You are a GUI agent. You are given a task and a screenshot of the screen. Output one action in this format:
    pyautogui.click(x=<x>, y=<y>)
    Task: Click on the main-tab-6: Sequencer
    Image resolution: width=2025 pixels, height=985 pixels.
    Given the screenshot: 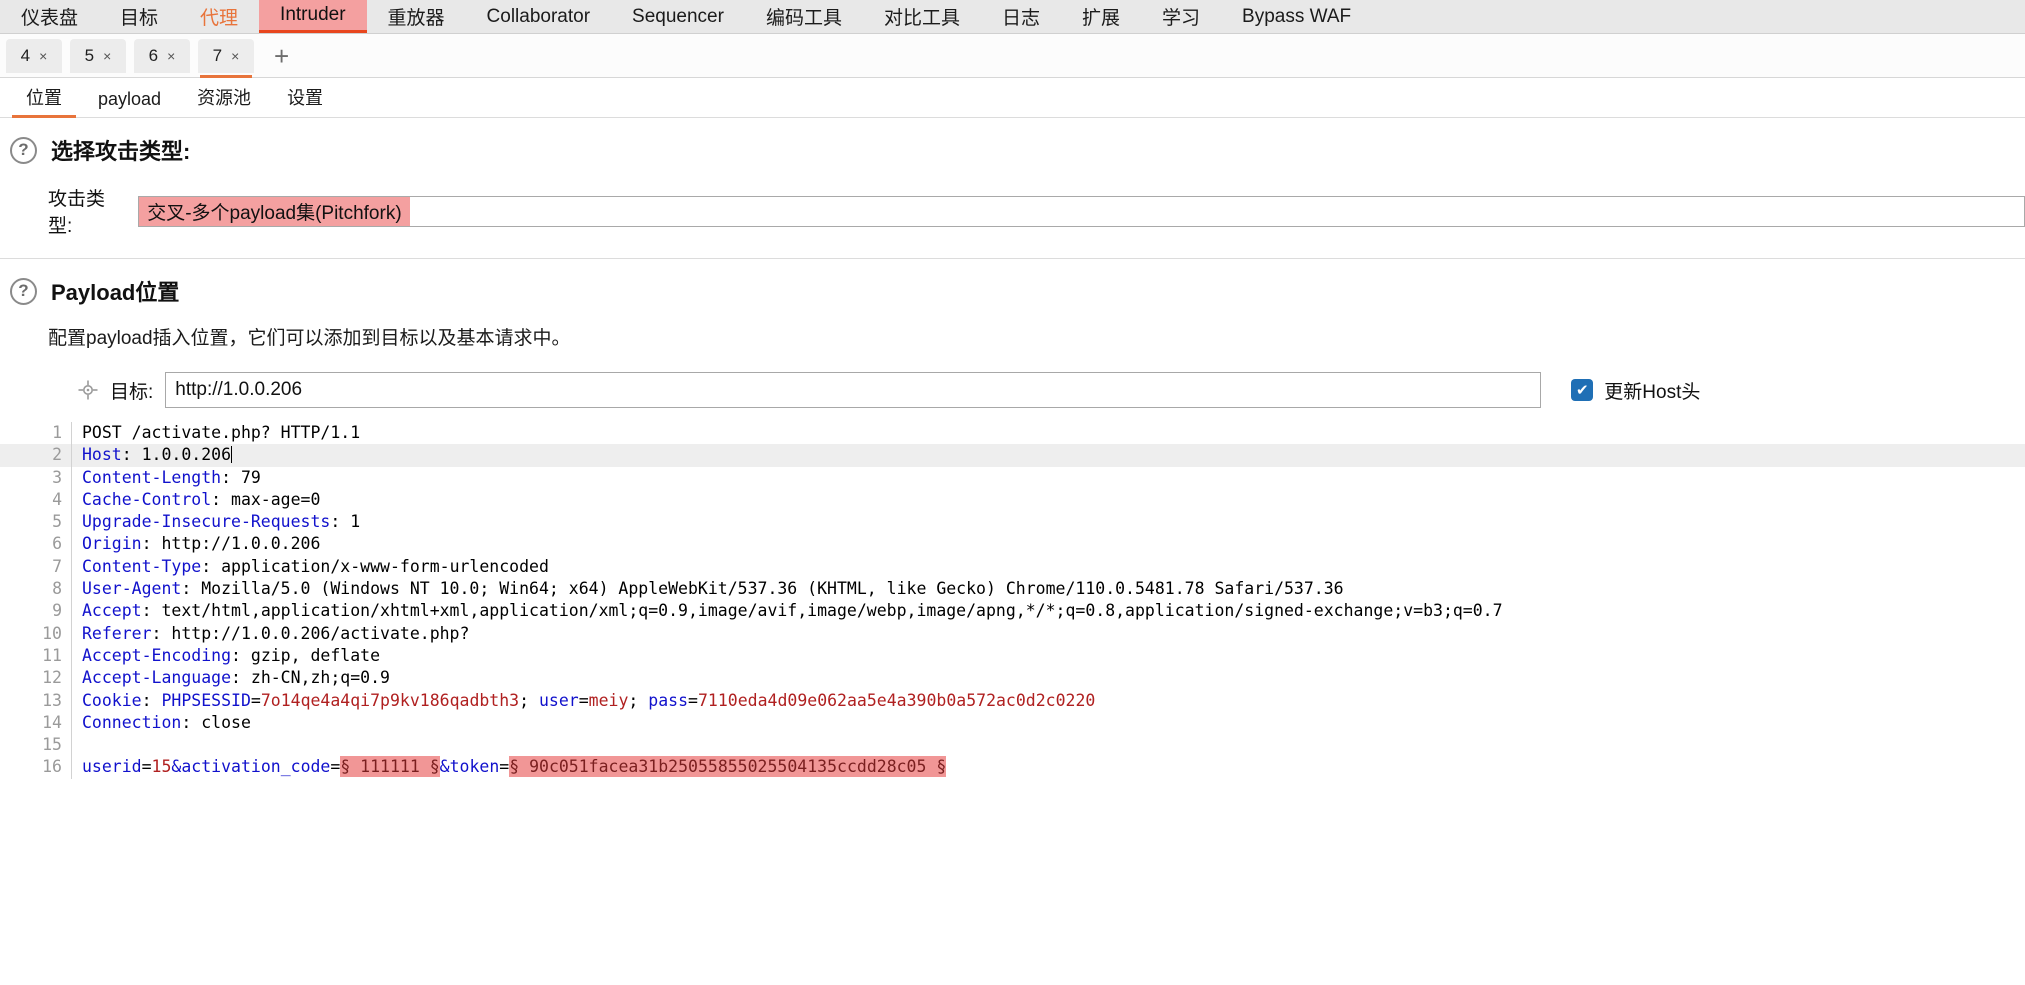 What is the action you would take?
    pyautogui.click(x=678, y=16)
    